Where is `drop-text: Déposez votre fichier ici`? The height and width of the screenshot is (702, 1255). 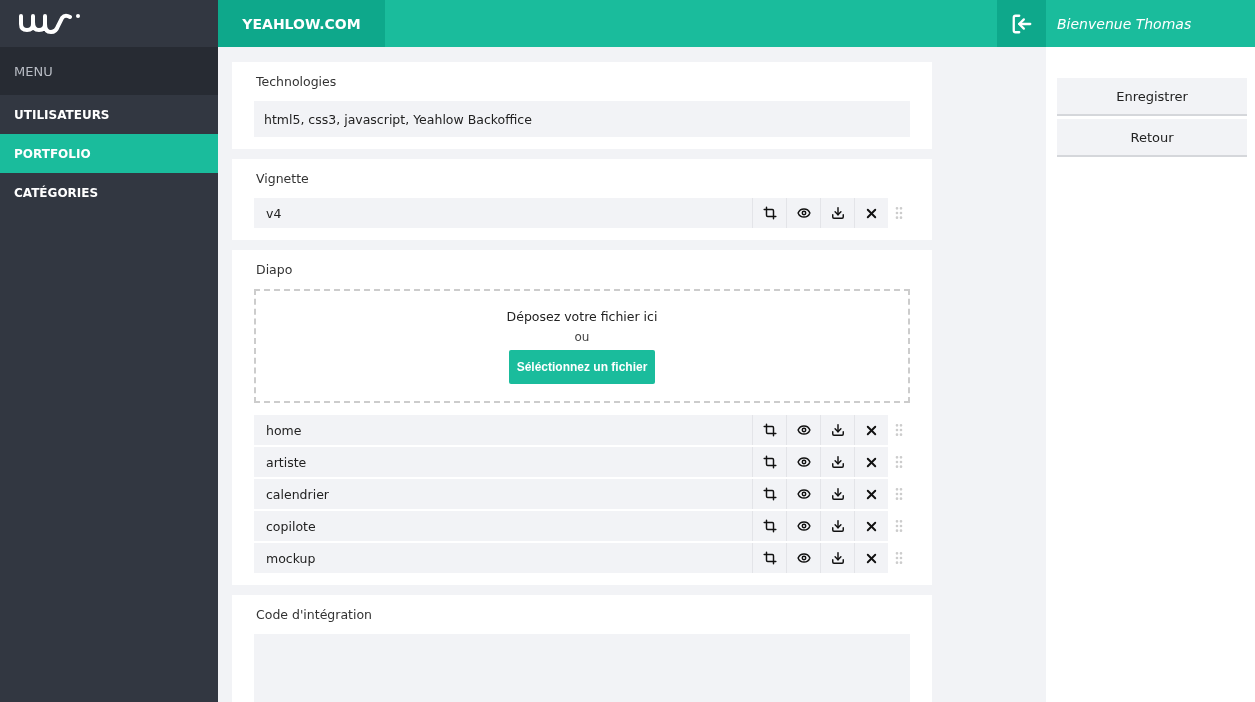
drop-text: Déposez votre fichier ici is located at coordinates (582, 316).